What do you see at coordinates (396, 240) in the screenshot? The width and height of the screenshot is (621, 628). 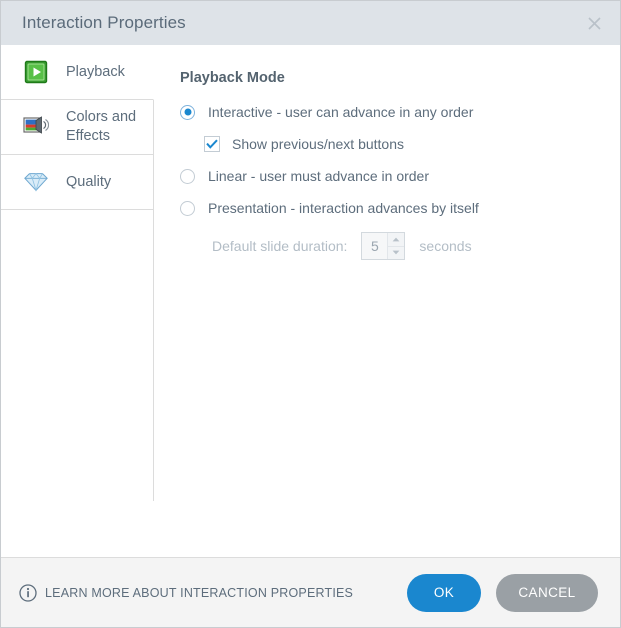 I see `stepper-up-icon` at bounding box center [396, 240].